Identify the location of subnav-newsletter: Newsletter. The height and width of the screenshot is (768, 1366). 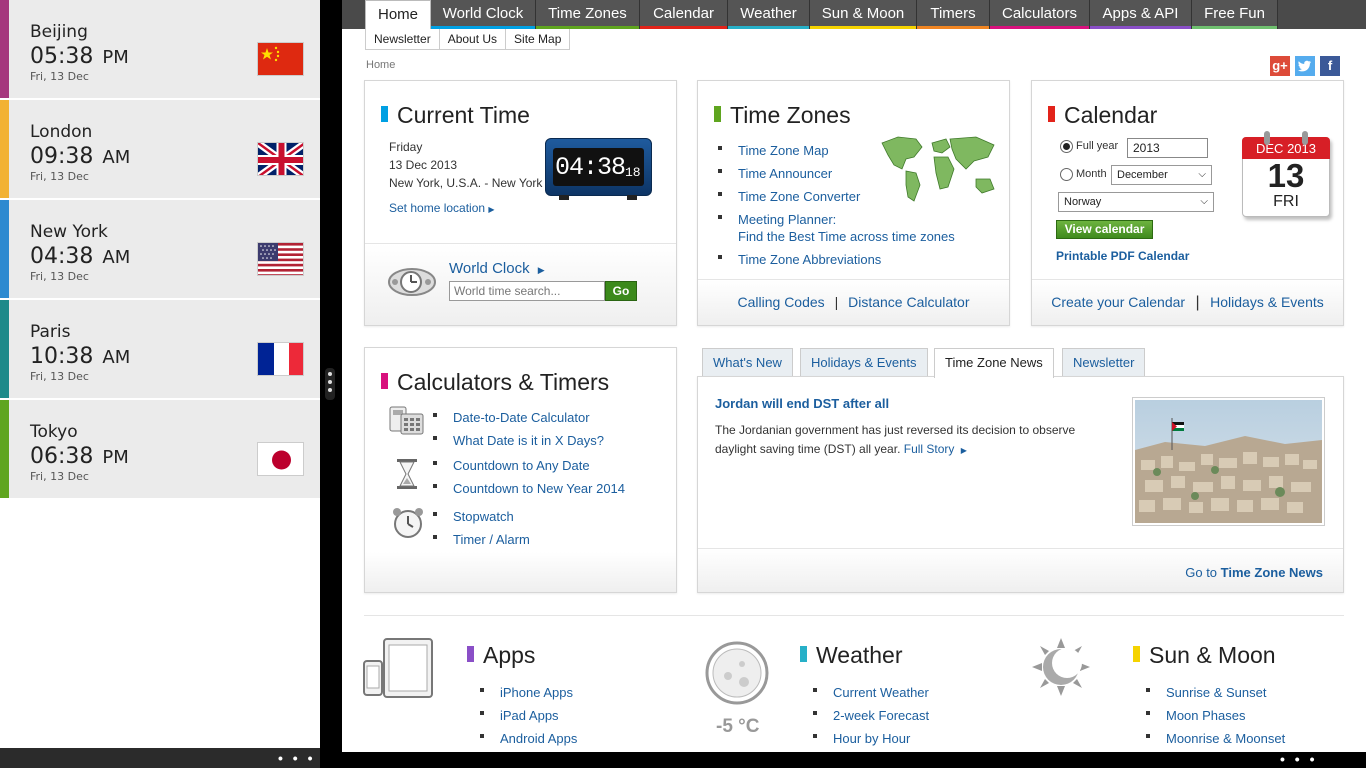
(403, 39).